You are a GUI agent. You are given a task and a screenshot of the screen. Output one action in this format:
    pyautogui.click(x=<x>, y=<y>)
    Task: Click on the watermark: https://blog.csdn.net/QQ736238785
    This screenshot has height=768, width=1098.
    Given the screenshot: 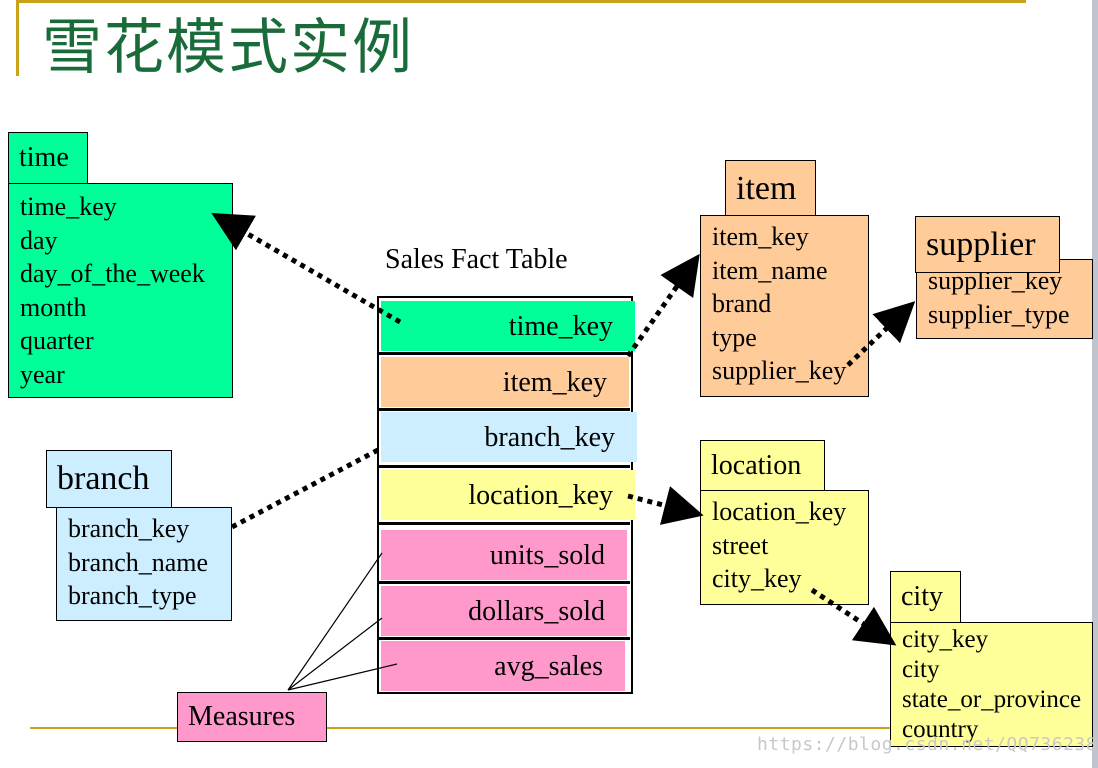 What is the action you would take?
    pyautogui.click(x=927, y=744)
    